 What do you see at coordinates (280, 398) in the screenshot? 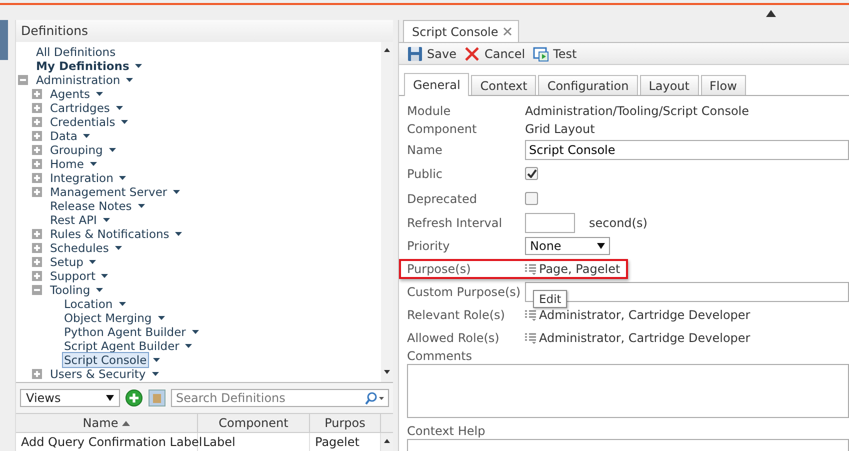
I see `search-field: Search Definitions` at bounding box center [280, 398].